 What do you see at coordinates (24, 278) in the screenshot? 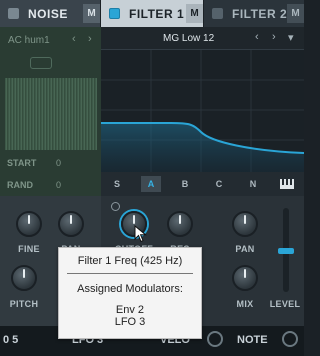
I see `pitch-knob` at bounding box center [24, 278].